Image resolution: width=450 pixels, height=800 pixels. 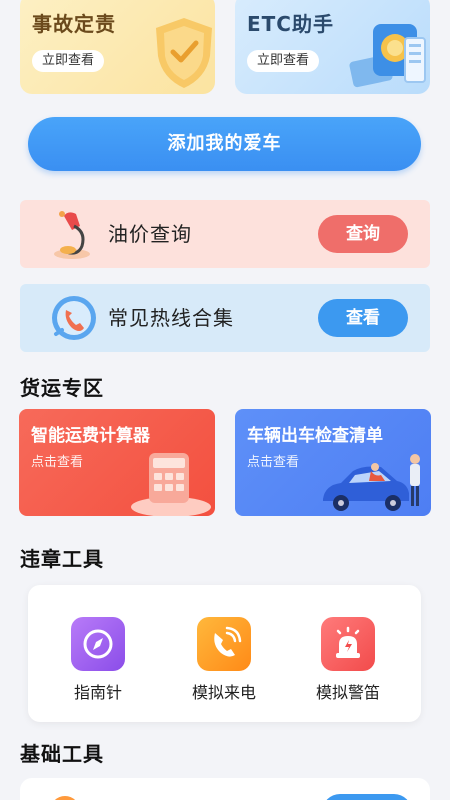 What do you see at coordinates (74, 318) in the screenshot?
I see `phone-bubble-icon` at bounding box center [74, 318].